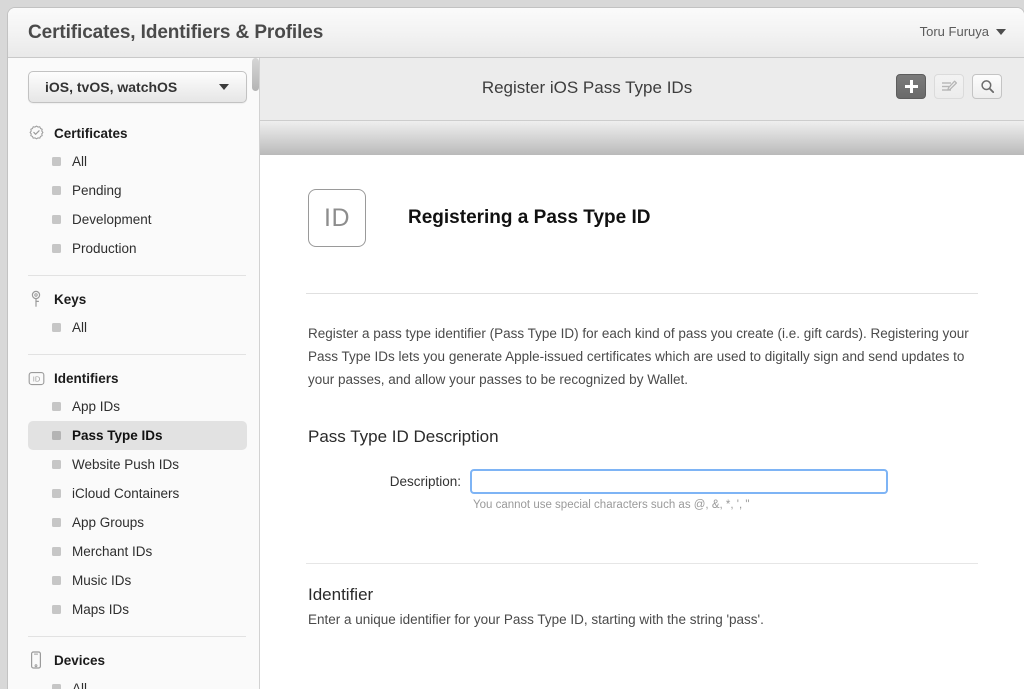 This screenshot has height=689, width=1024. Describe the element at coordinates (137, 248) in the screenshot. I see `sidebar-item-production: Production` at that location.